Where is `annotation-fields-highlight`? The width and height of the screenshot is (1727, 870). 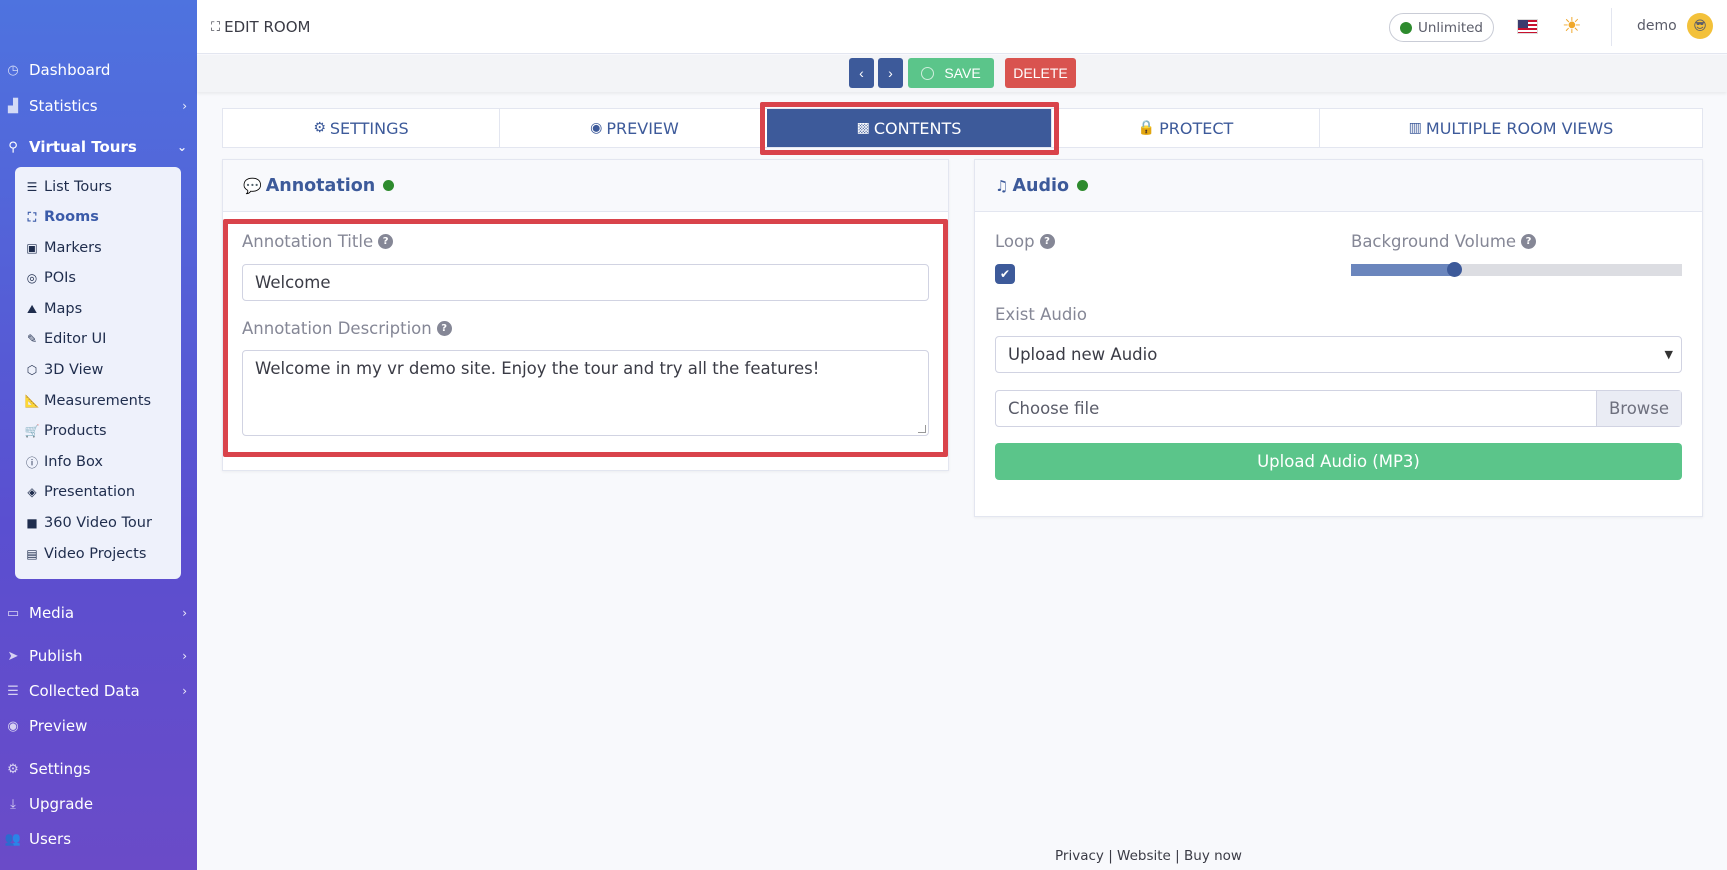
annotation-fields-highlight is located at coordinates (585, 338).